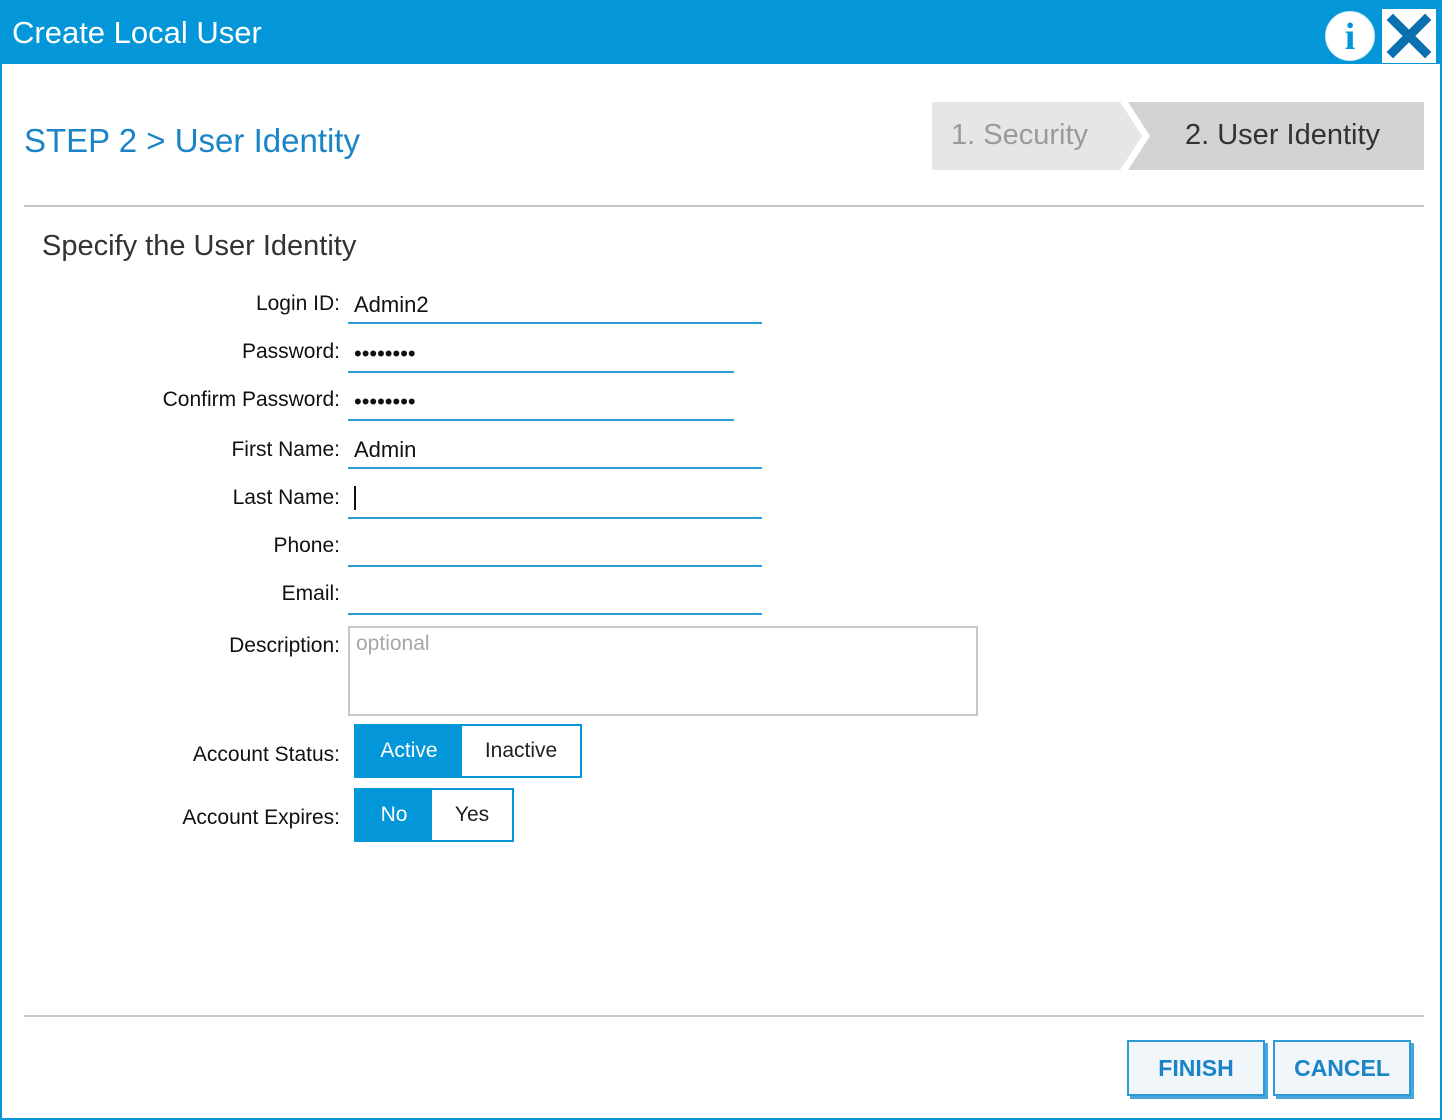  I want to click on title-bar: Create Local User i, so click(721, 33).